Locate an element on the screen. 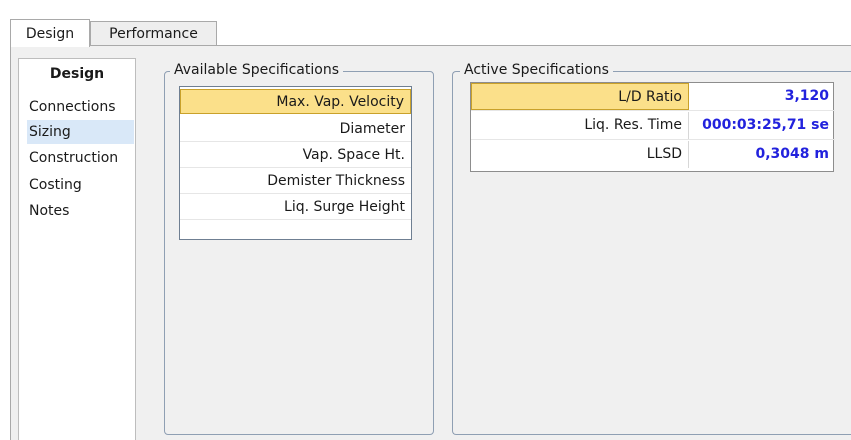 The width and height of the screenshot is (851, 440). spec-name-cell: Liq. Res. Time is located at coordinates (580, 125).